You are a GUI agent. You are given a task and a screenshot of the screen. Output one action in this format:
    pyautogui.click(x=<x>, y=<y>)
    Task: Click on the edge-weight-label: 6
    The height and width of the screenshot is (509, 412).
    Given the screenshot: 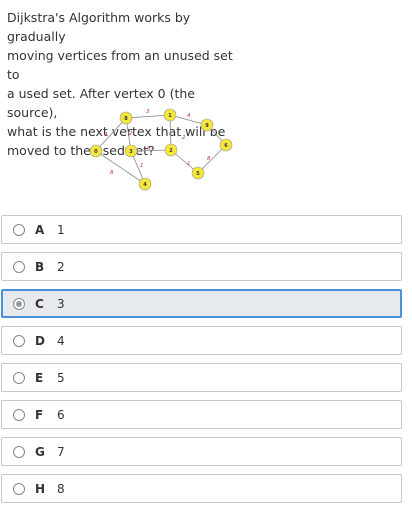 What is the action you would take?
    pyautogui.click(x=149, y=149)
    